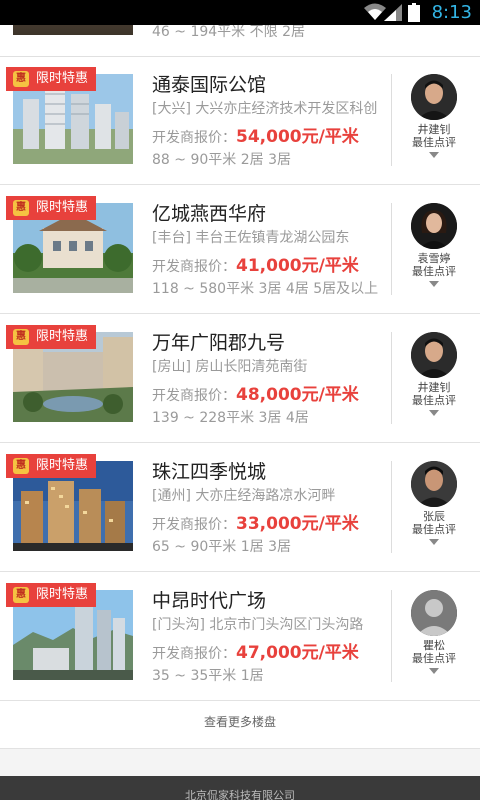  What do you see at coordinates (434, 613) in the screenshot?
I see `avatar-placeholder-icon` at bounding box center [434, 613].